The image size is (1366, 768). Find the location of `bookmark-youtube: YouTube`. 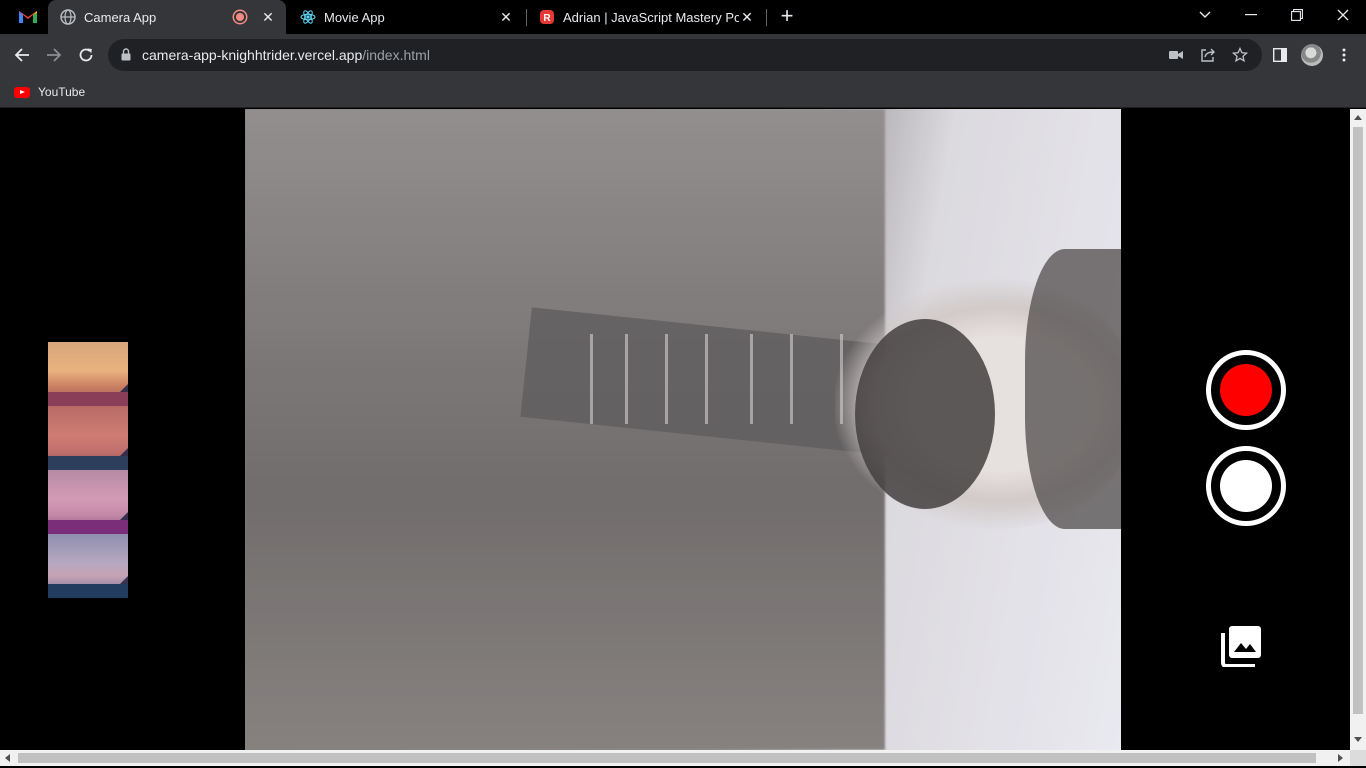

bookmark-youtube: YouTube is located at coordinates (49, 92).